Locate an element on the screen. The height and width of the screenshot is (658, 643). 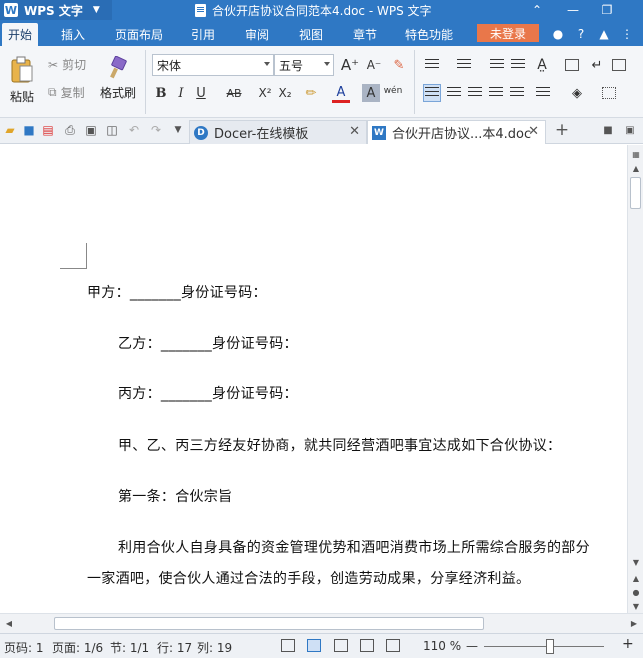
spell-check-icon: ◫ is located at coordinates (112, 130).